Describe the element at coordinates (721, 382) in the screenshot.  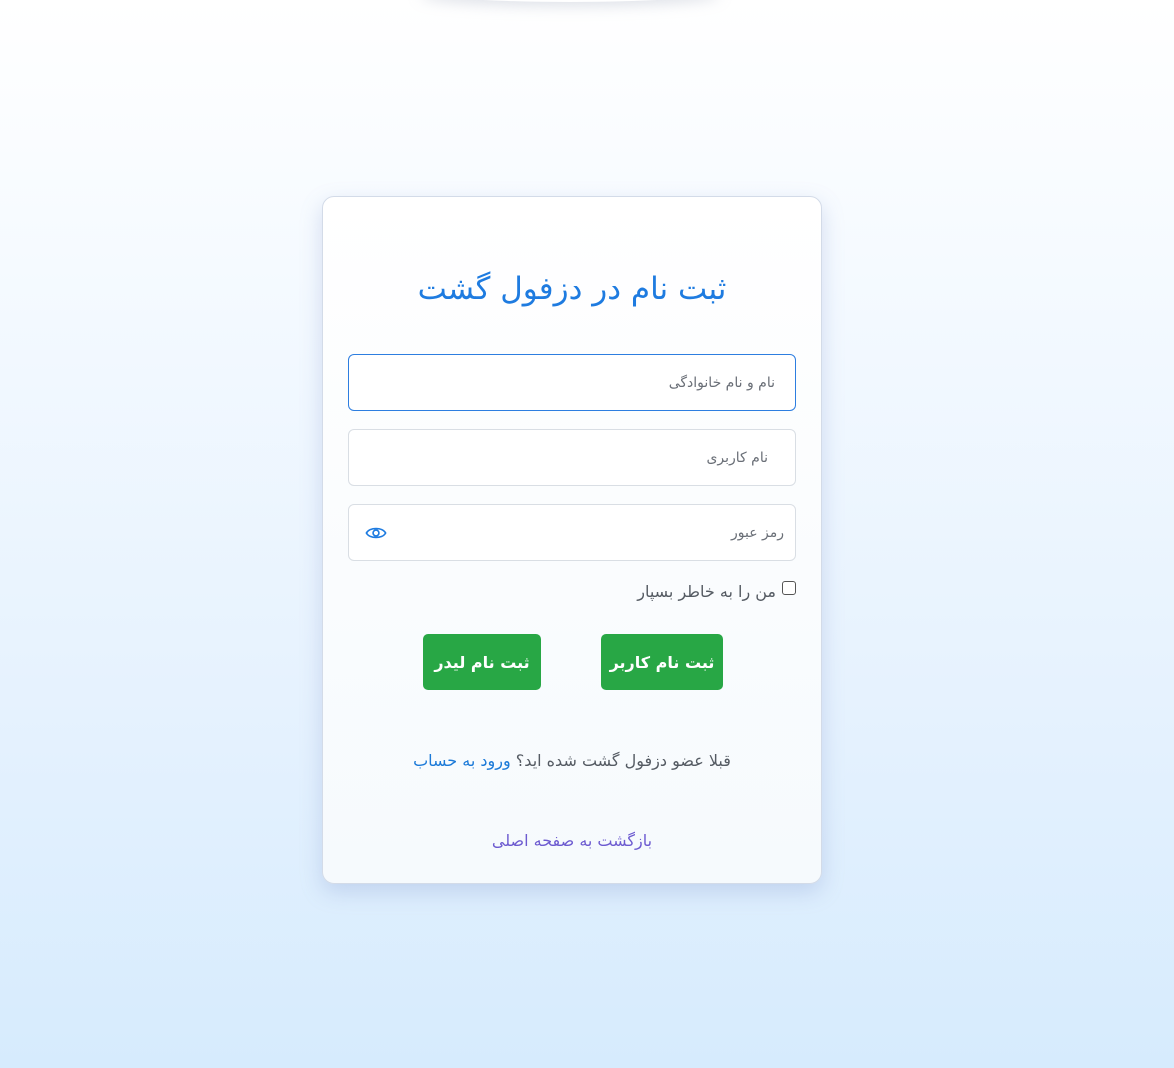
I see `fullname-placeholder: نام و نام خانوادگی` at that location.